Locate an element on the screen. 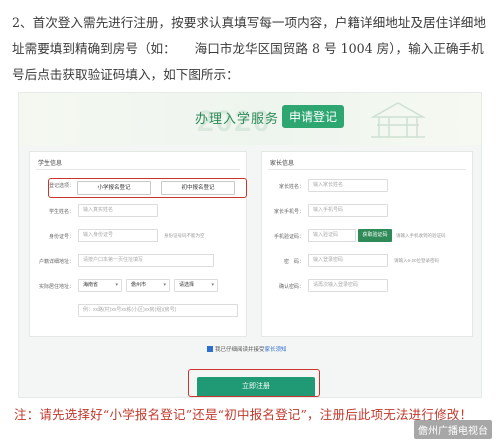  parent-phone-input: 输入手机号码 is located at coordinates (348, 210).